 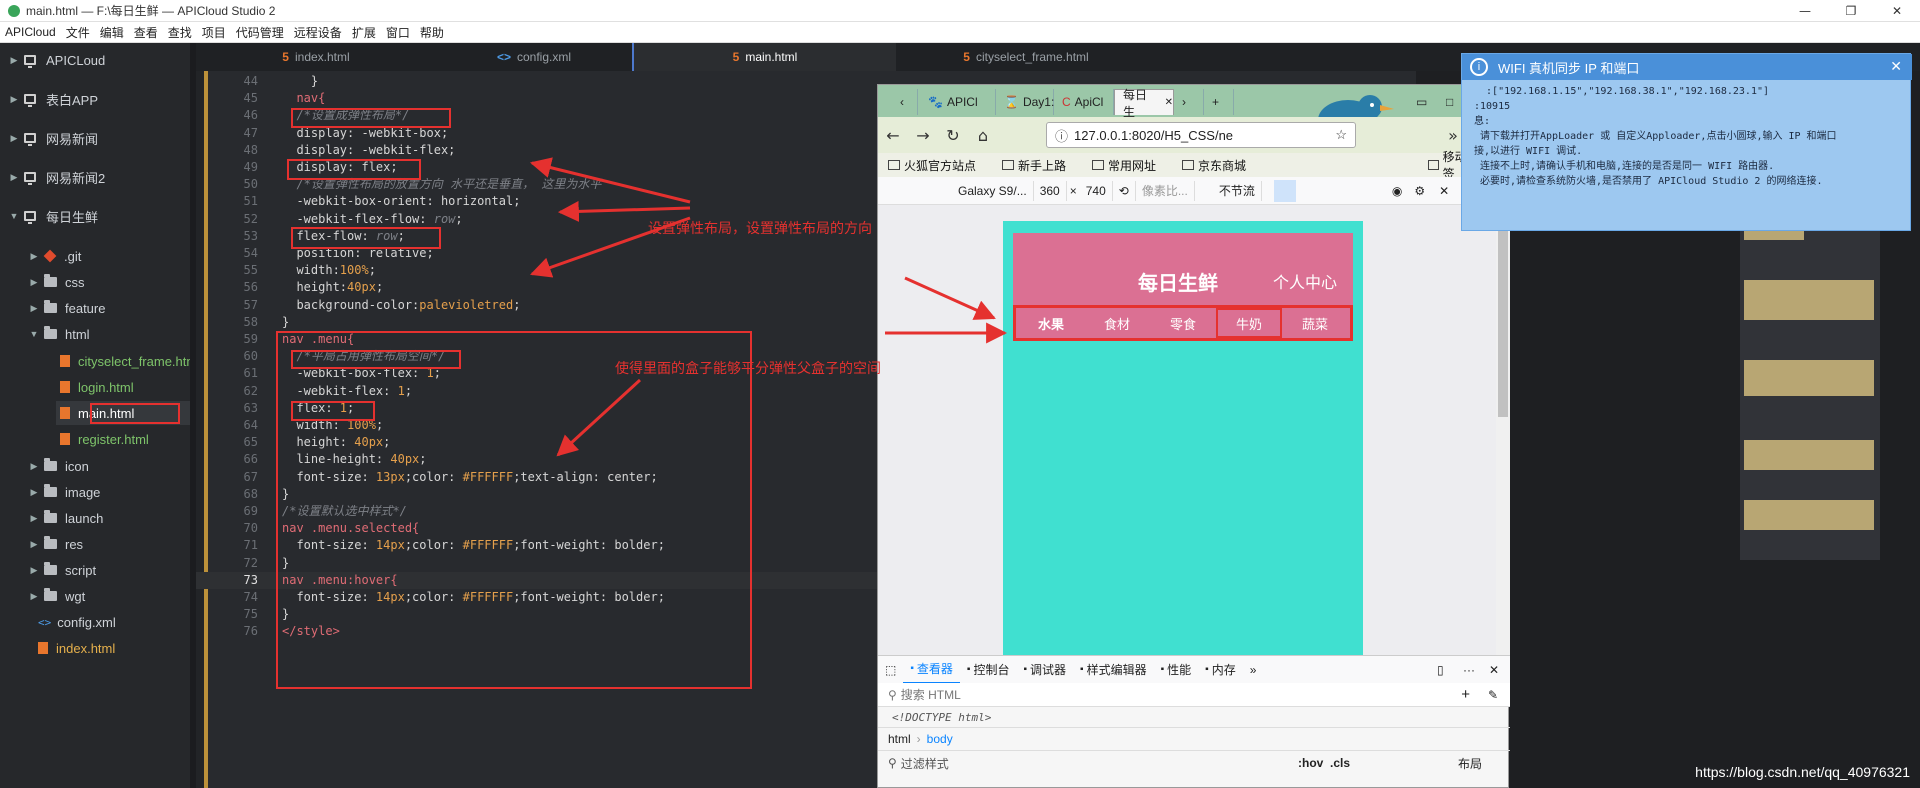 What do you see at coordinates (1802, 772) in the screenshot?
I see `watermark: https://blog.csdn.net/qq_40976321` at bounding box center [1802, 772].